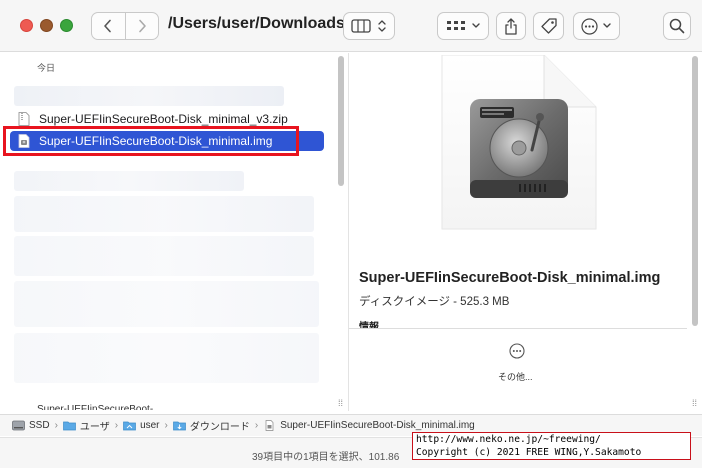  I want to click on view-mode-button, so click(369, 26).